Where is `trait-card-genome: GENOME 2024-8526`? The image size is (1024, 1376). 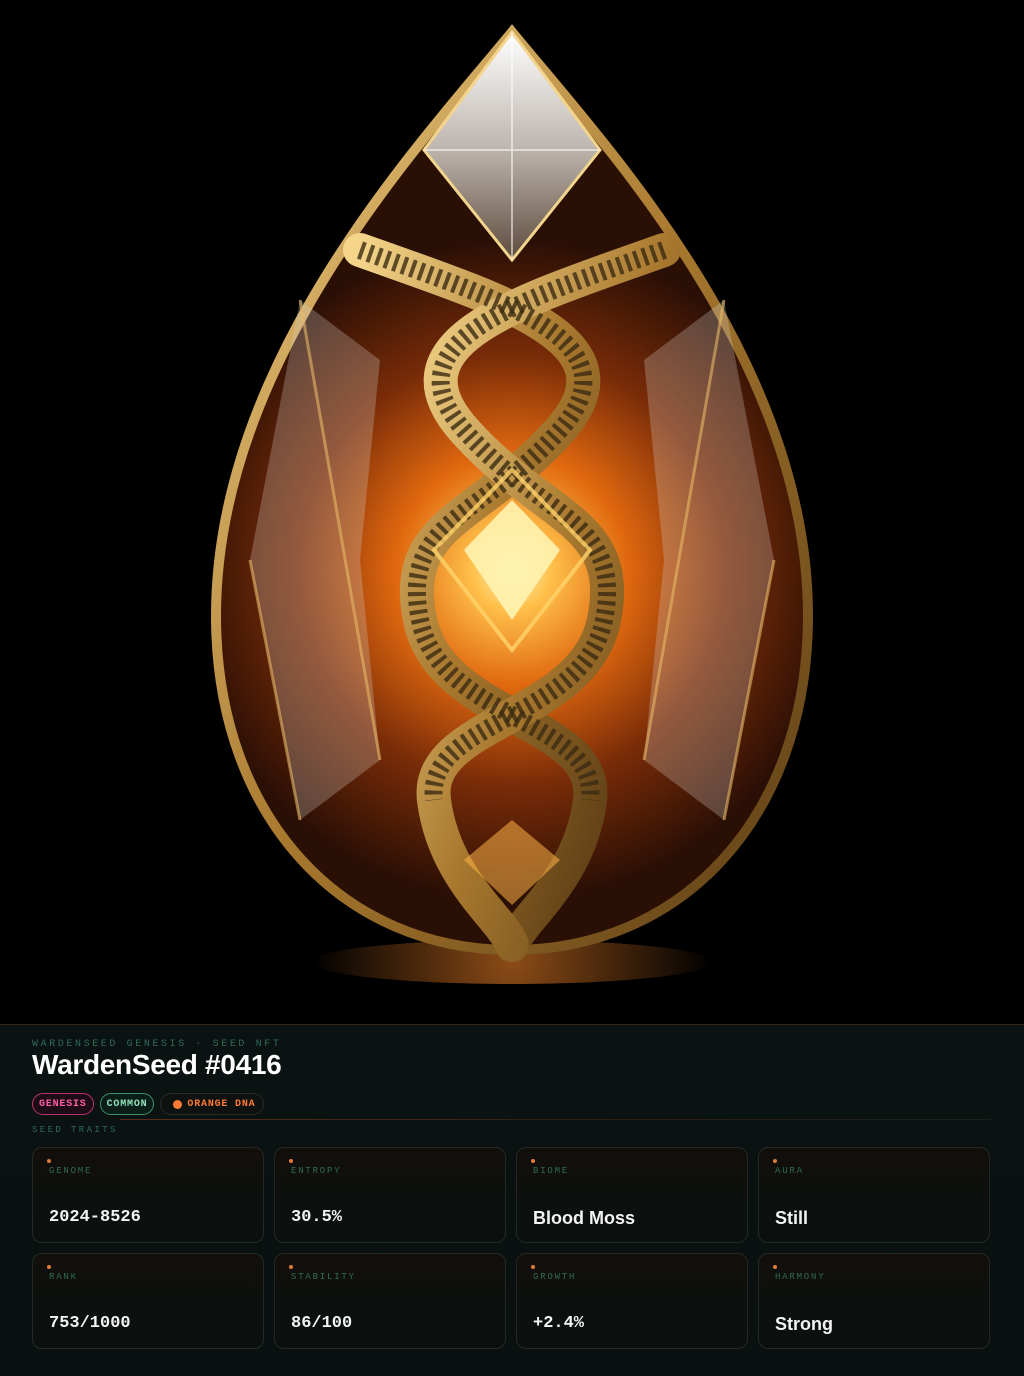
trait-card-genome: GENOME 2024-8526 is located at coordinates (148, 1195).